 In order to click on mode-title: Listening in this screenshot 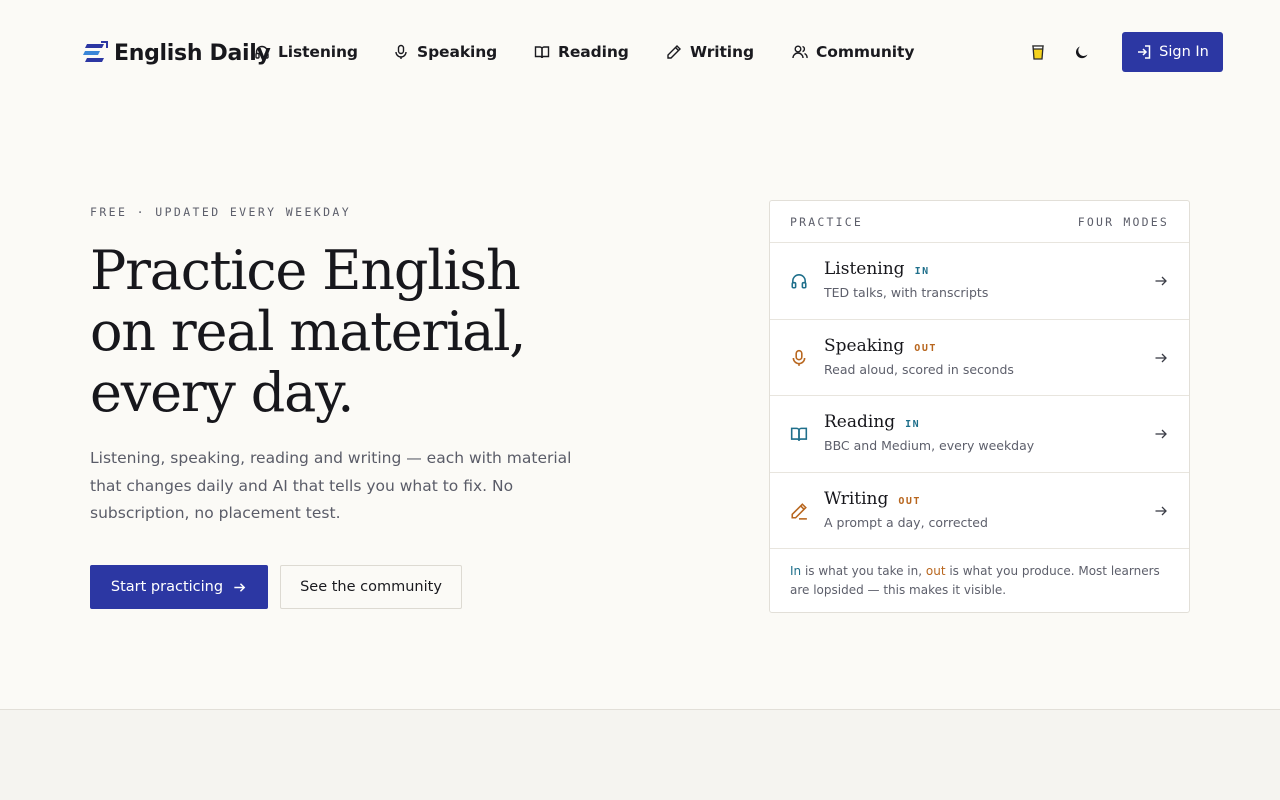, I will do `click(864, 269)`.